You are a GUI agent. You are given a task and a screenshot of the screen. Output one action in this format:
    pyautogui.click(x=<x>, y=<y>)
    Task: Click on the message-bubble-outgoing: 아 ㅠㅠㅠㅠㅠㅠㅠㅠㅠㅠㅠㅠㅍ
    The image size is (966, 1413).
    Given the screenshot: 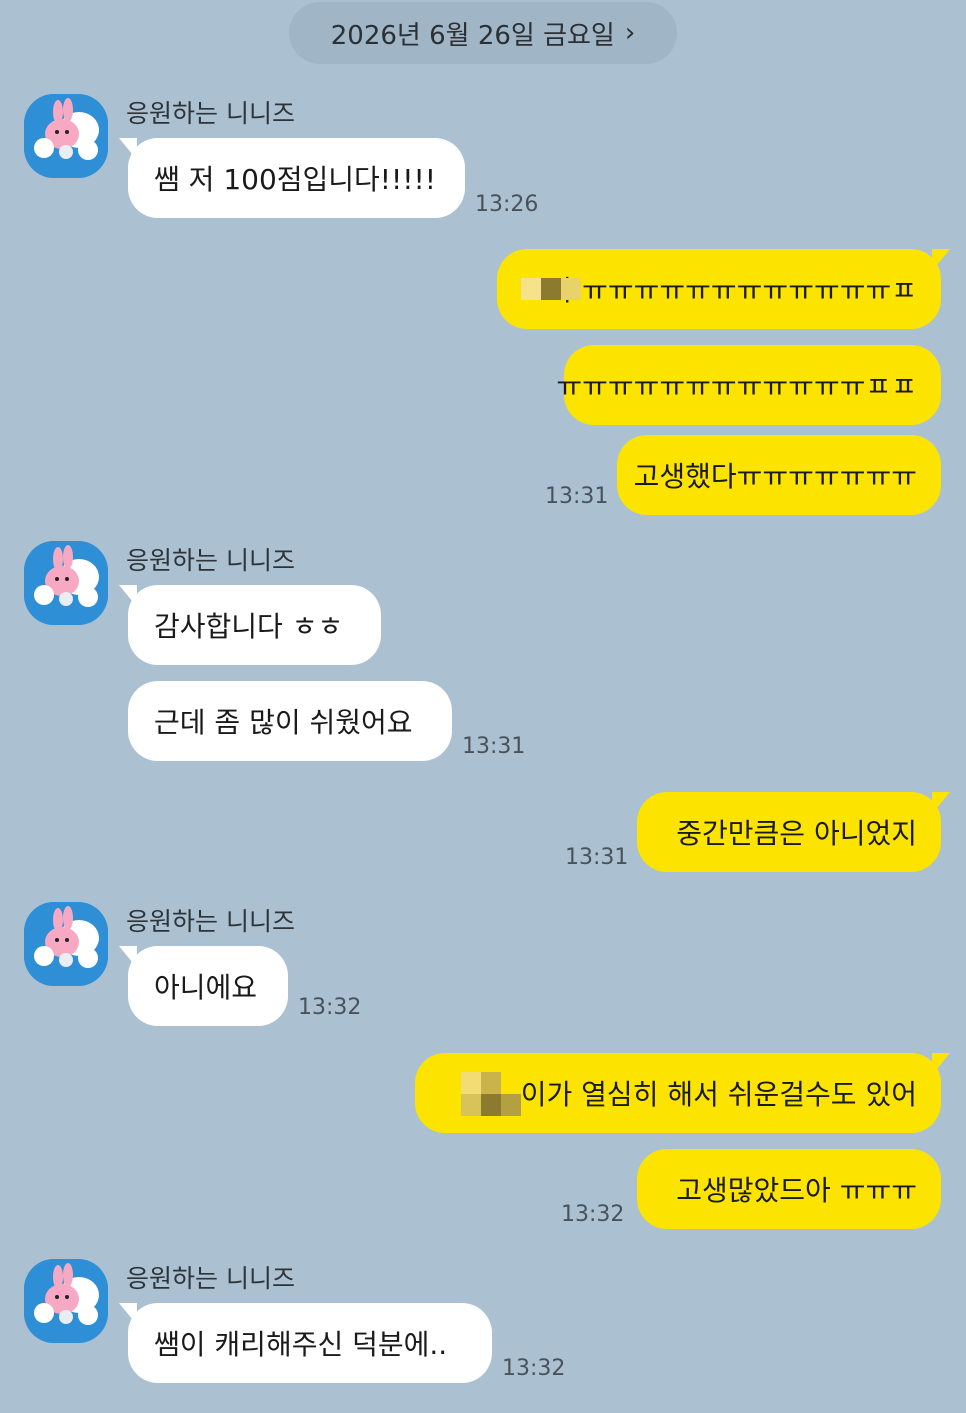 What is the action you would take?
    pyautogui.click(x=723, y=289)
    